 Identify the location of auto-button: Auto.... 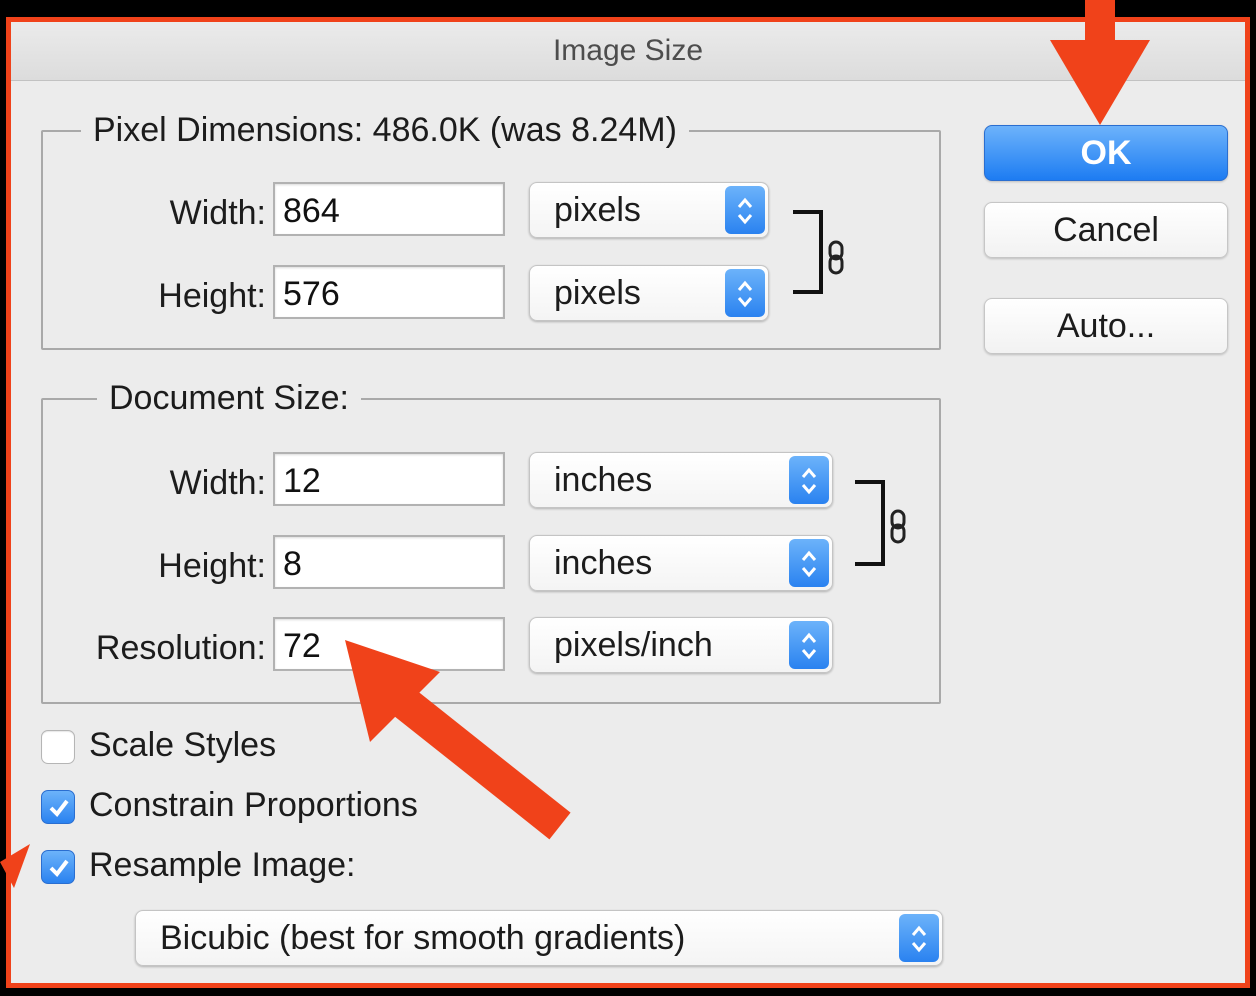
(1106, 326).